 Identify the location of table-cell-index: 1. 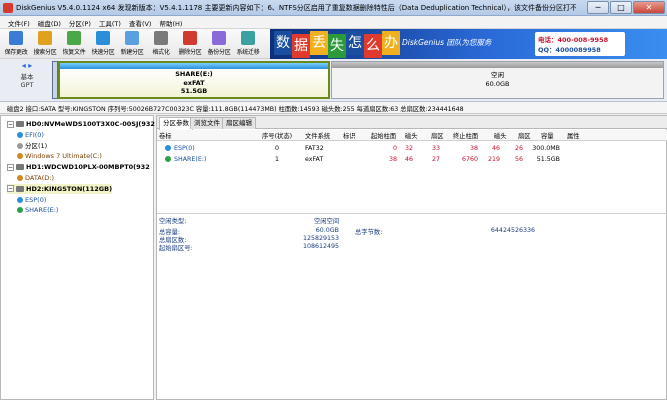
(277, 159).